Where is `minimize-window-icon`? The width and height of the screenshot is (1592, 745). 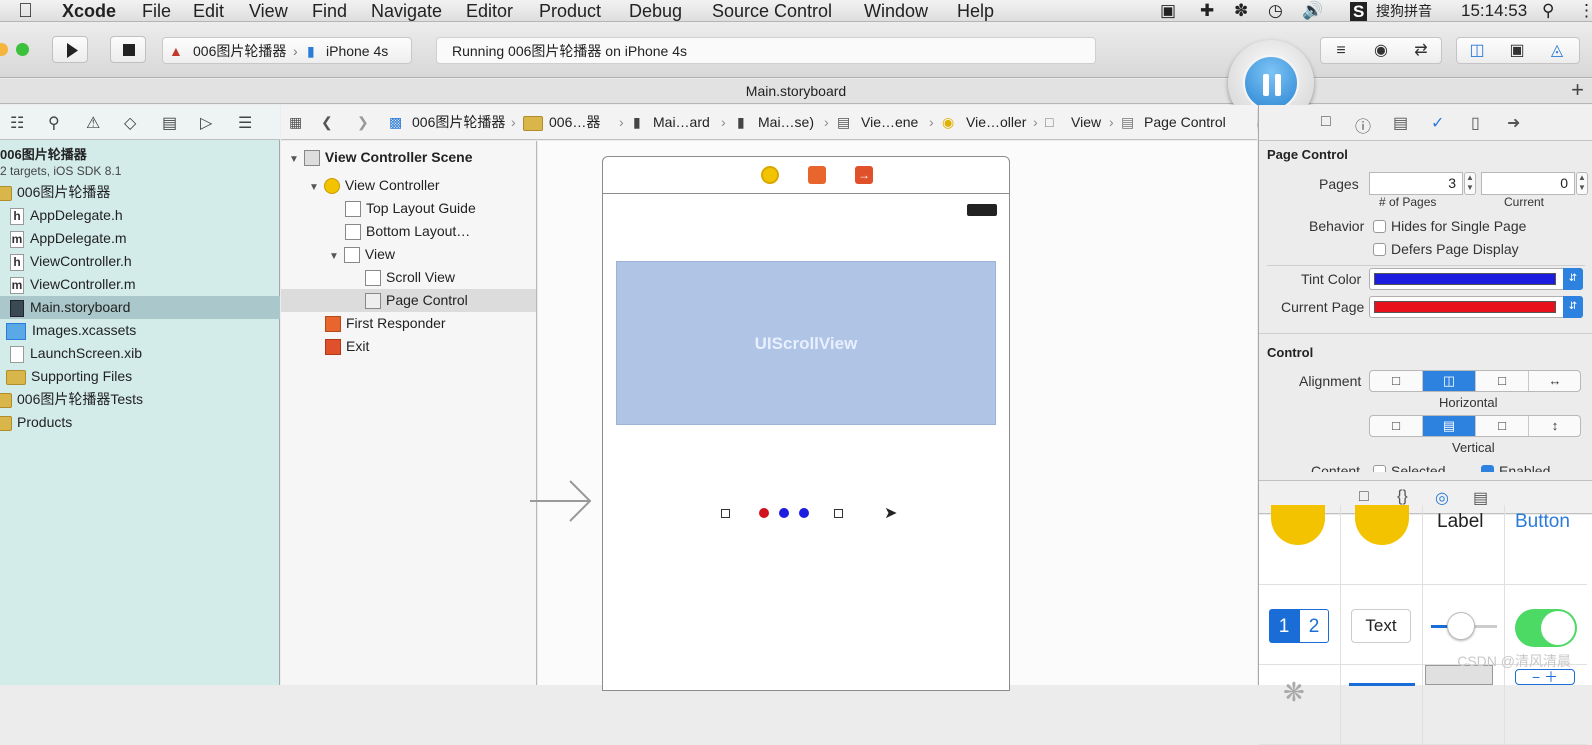
minimize-window-icon is located at coordinates (4, 49).